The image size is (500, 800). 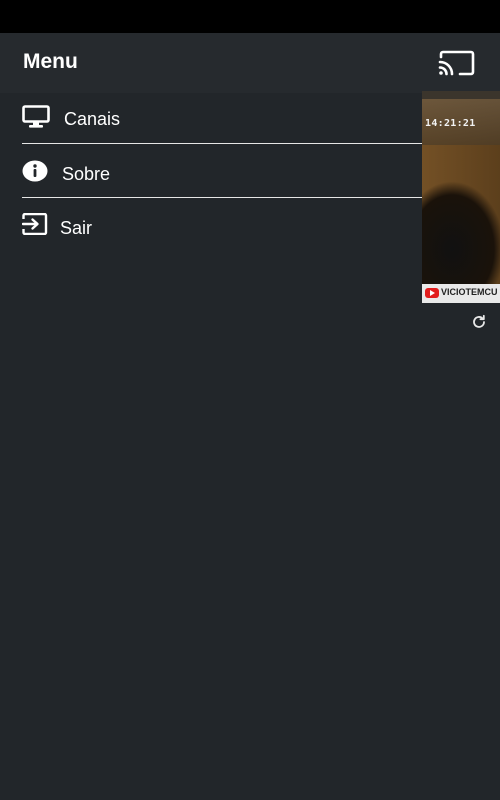 What do you see at coordinates (211, 172) in the screenshot?
I see `menu-item-sobre: Sobre` at bounding box center [211, 172].